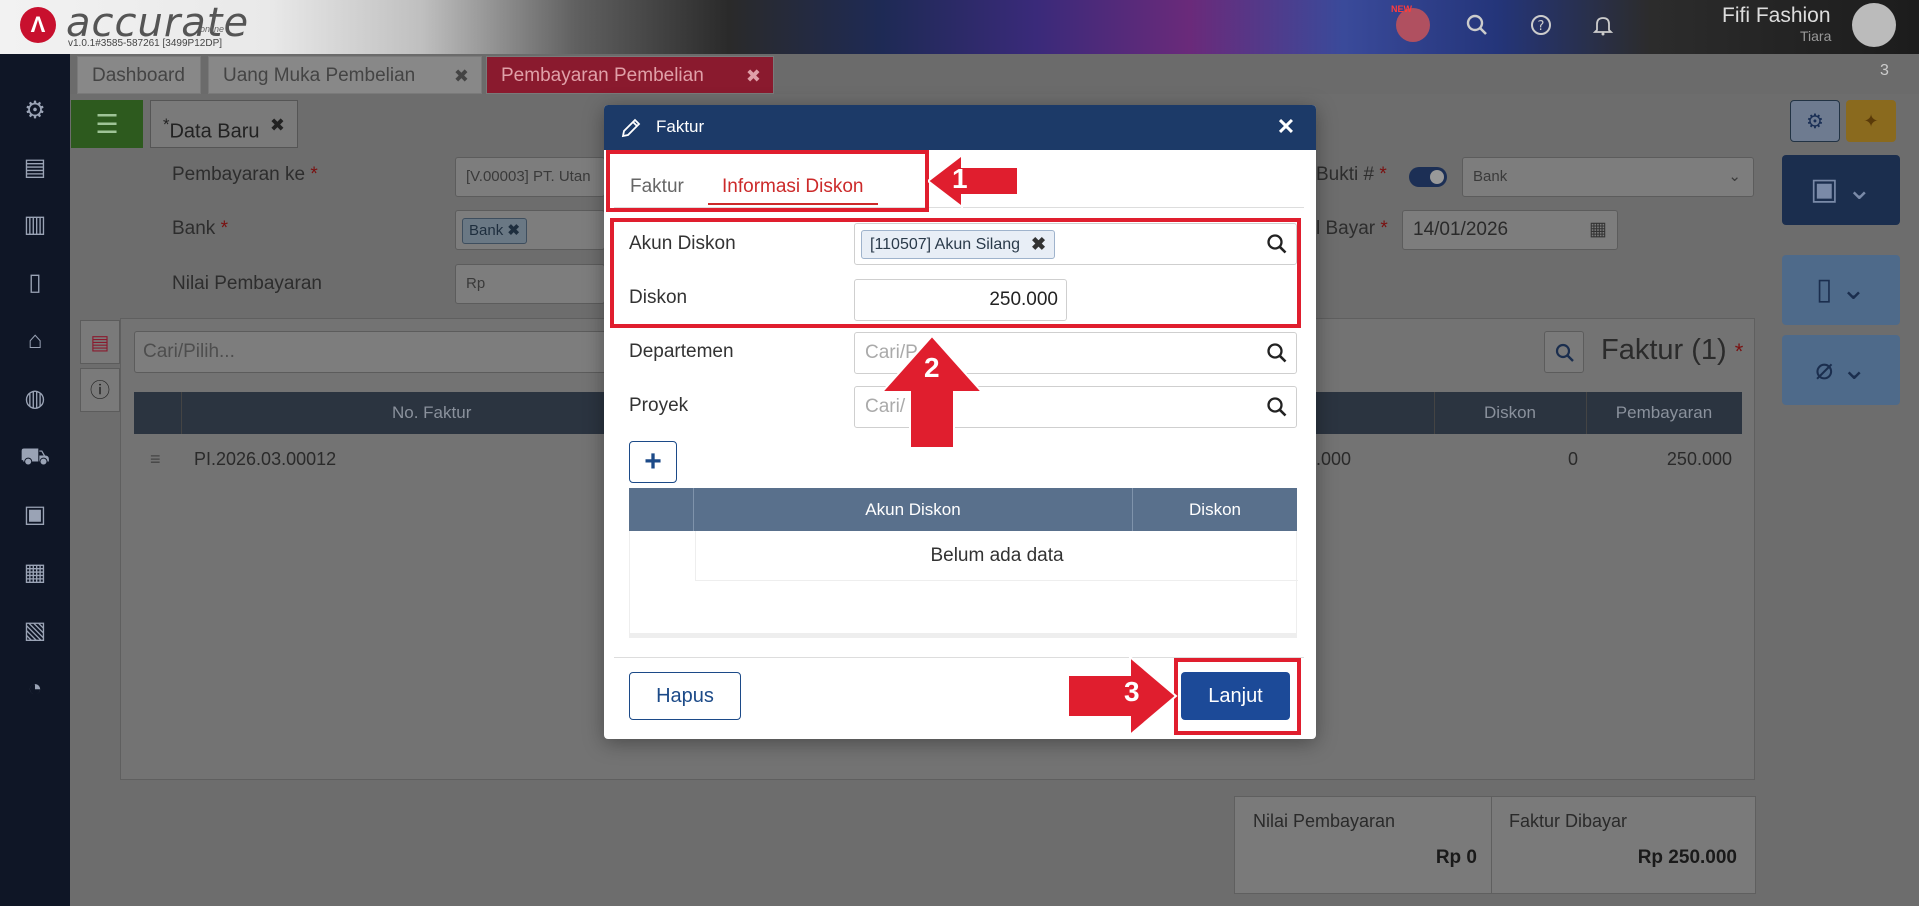 This screenshot has width=1919, height=906. I want to click on summary-faktur-label: Faktur Dibayar, so click(1568, 821).